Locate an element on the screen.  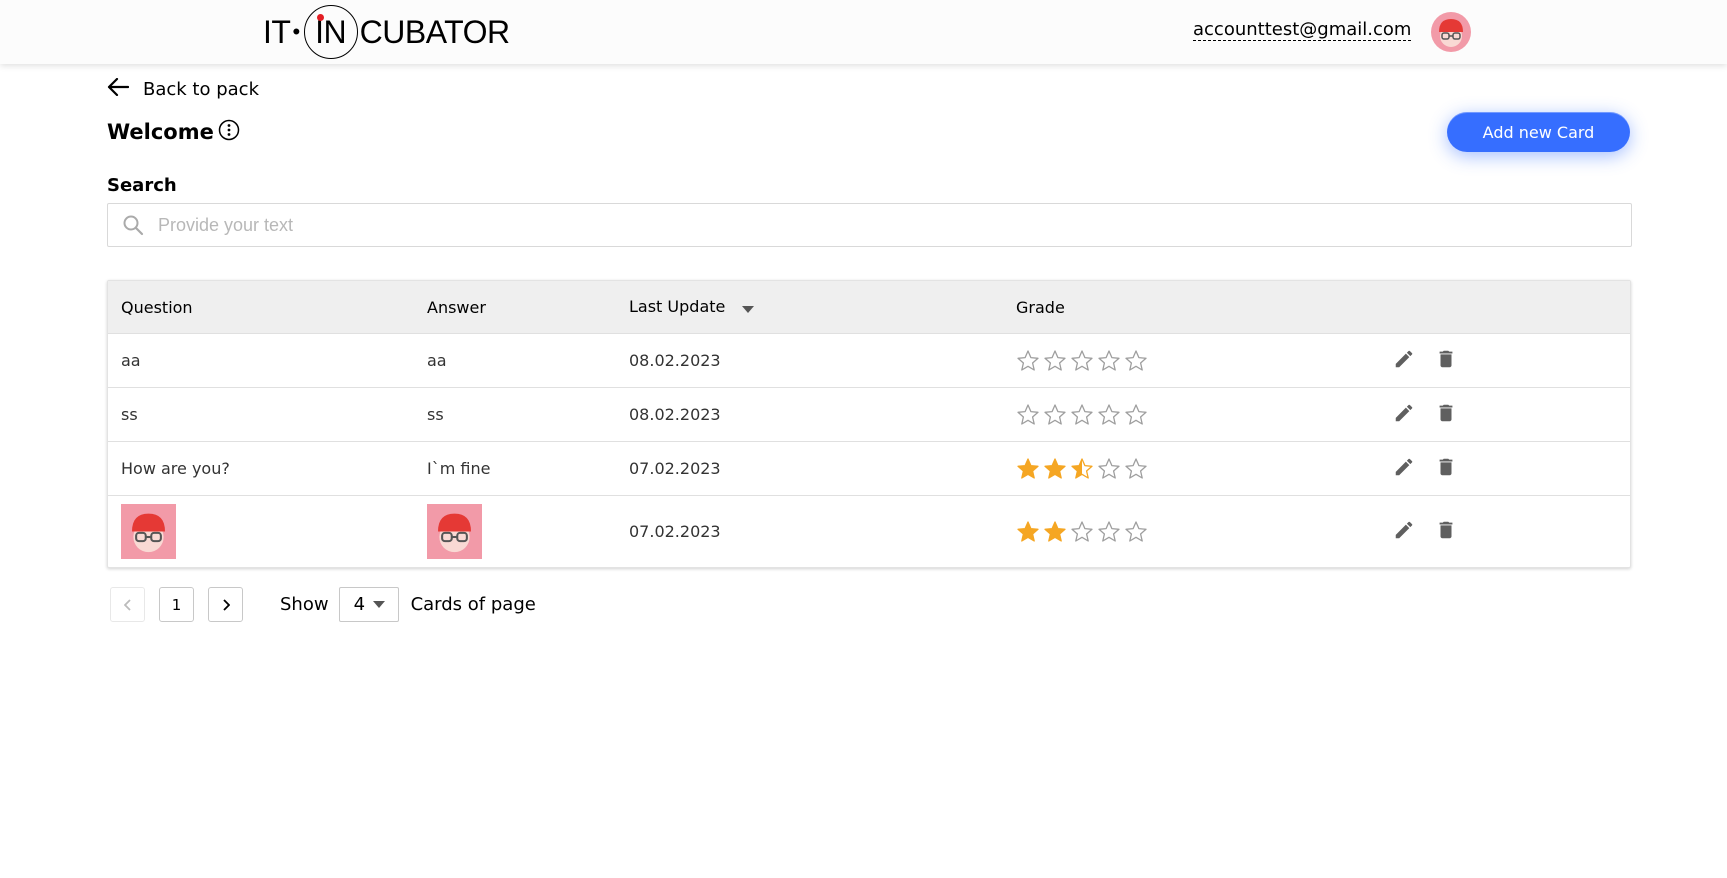
cards-of-page-label: Cards of page is located at coordinates (473, 604).